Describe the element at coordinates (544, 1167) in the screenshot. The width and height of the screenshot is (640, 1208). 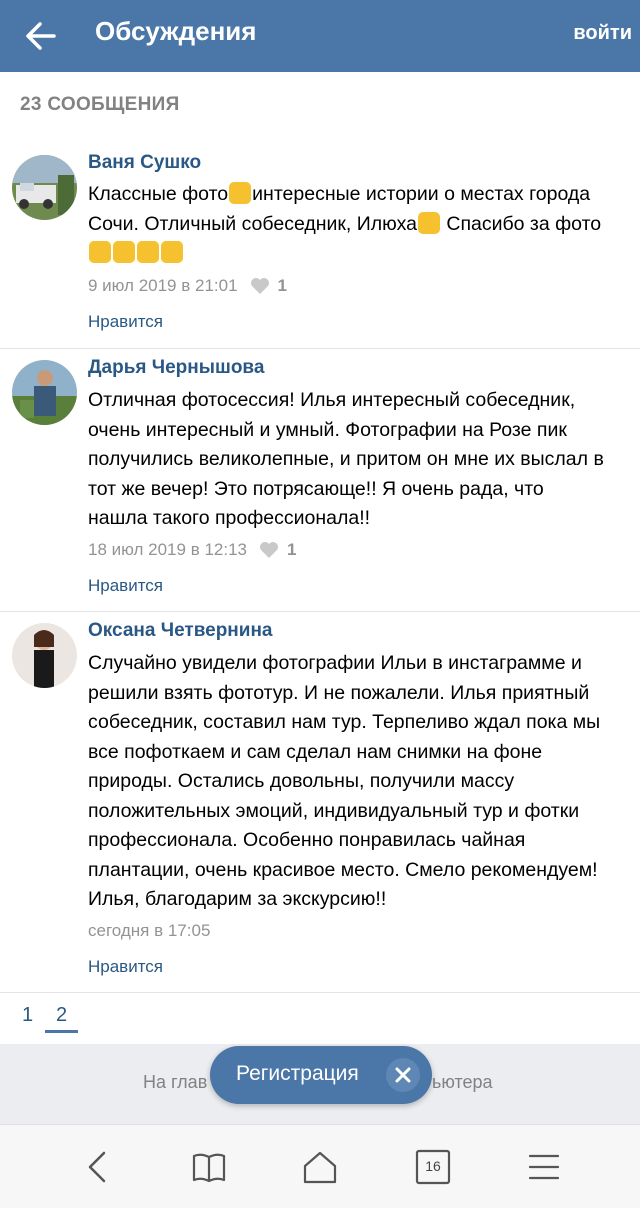
I see `menu-icon` at that location.